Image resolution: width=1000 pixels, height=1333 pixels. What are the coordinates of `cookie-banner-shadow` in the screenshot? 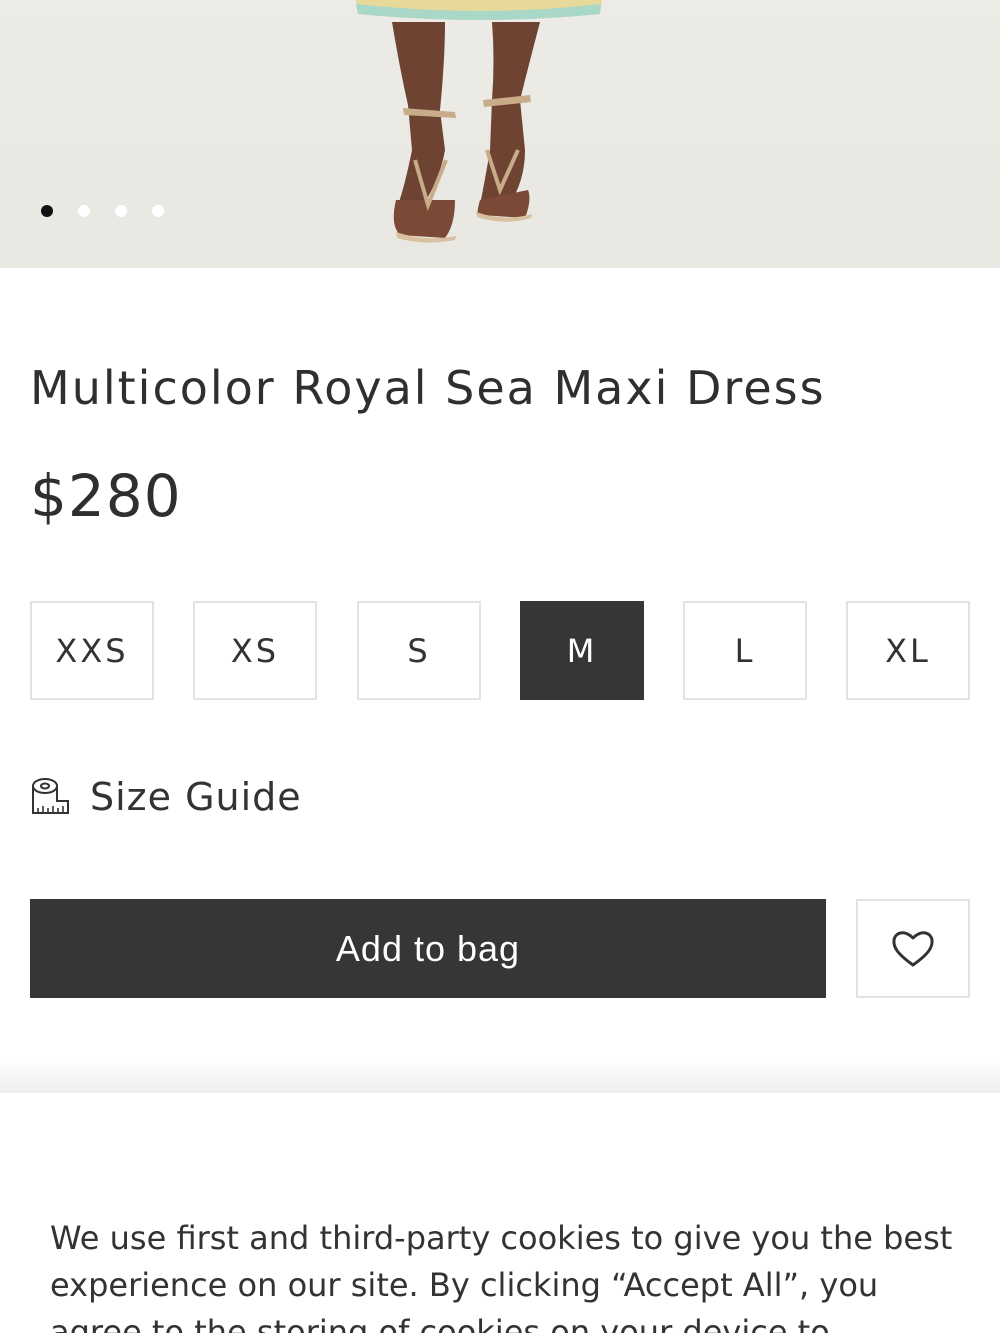 It's located at (500, 1077).